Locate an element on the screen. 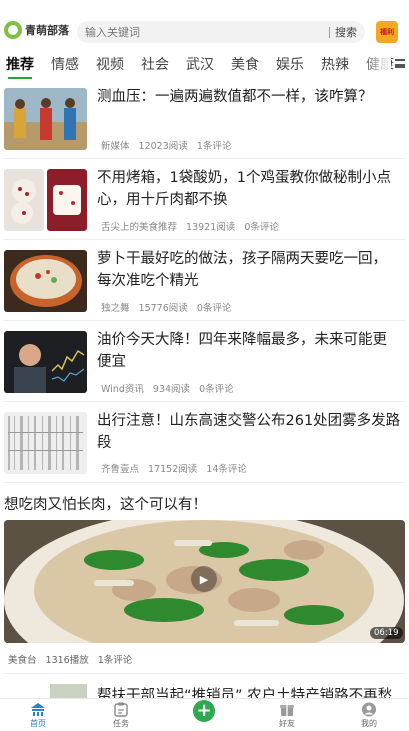  article-item: 测血压：一遍两遍数值都不一样，该咋算？ 新媒体 12023阅读 1条评论 is located at coordinates (204, 126).